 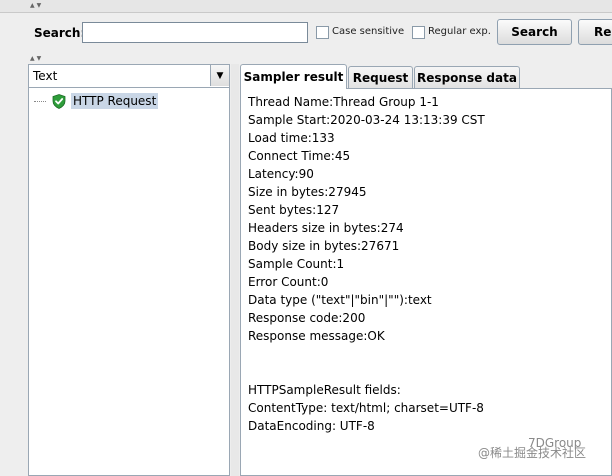 What do you see at coordinates (555, 443) in the screenshot?
I see `watermark-channel: 7DGroup` at bounding box center [555, 443].